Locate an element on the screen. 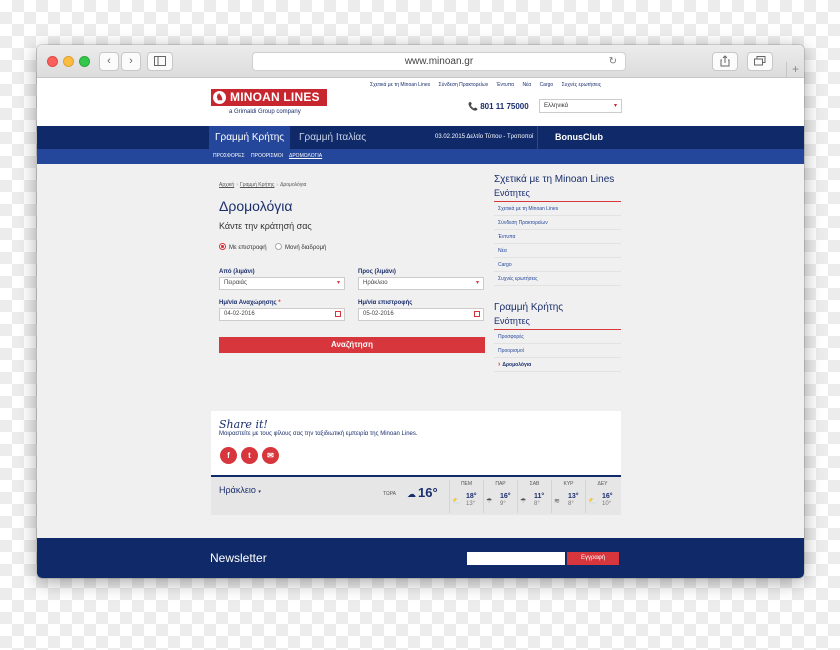 This screenshot has height=650, width=840. weather-city: Ηράκλειο is located at coordinates (237, 490).